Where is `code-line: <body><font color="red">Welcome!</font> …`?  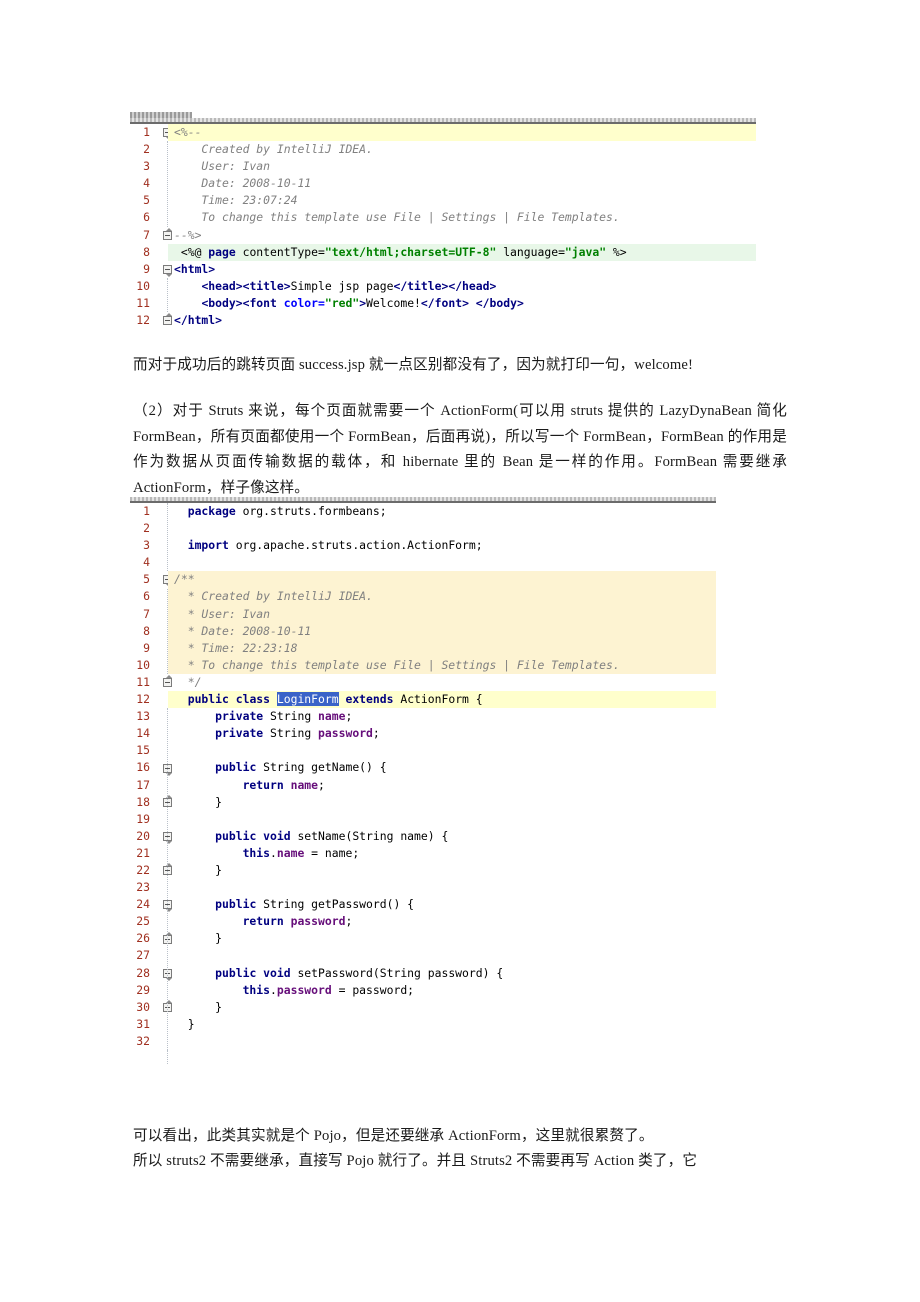
code-line: <body><font color="red">Welcome!</font> … is located at coordinates (462, 303).